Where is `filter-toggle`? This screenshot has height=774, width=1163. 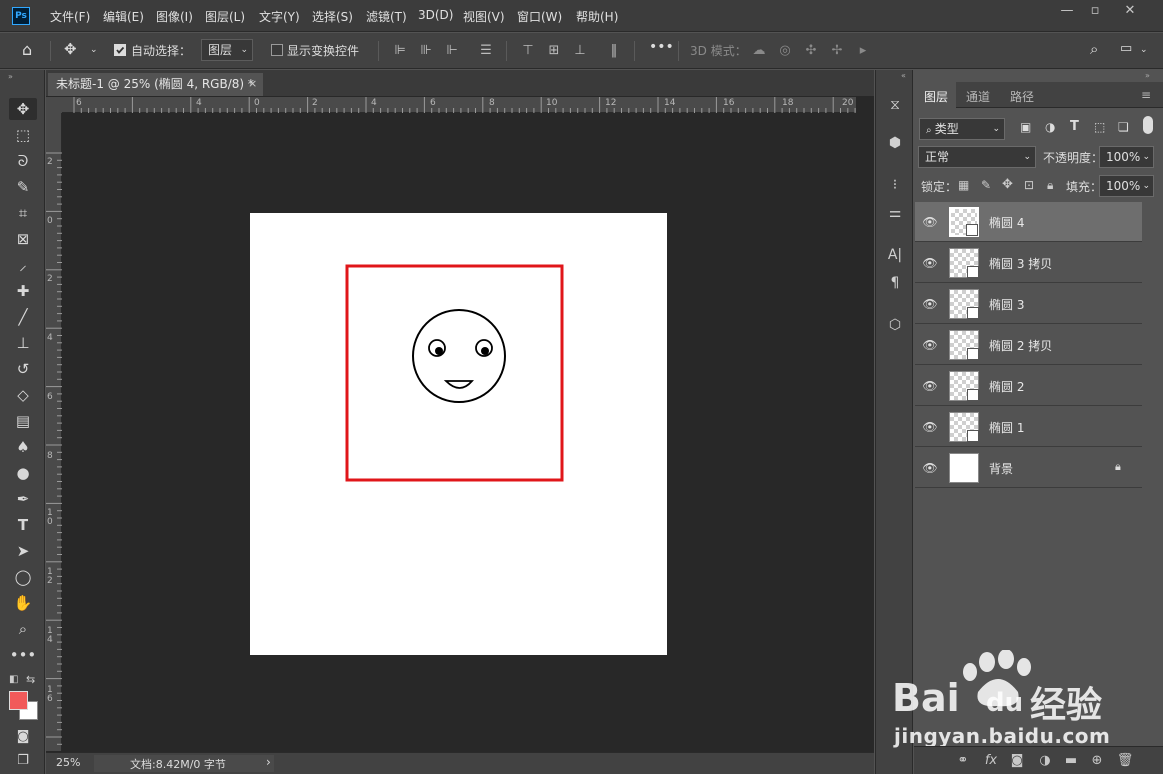
filter-toggle is located at coordinates (1148, 125).